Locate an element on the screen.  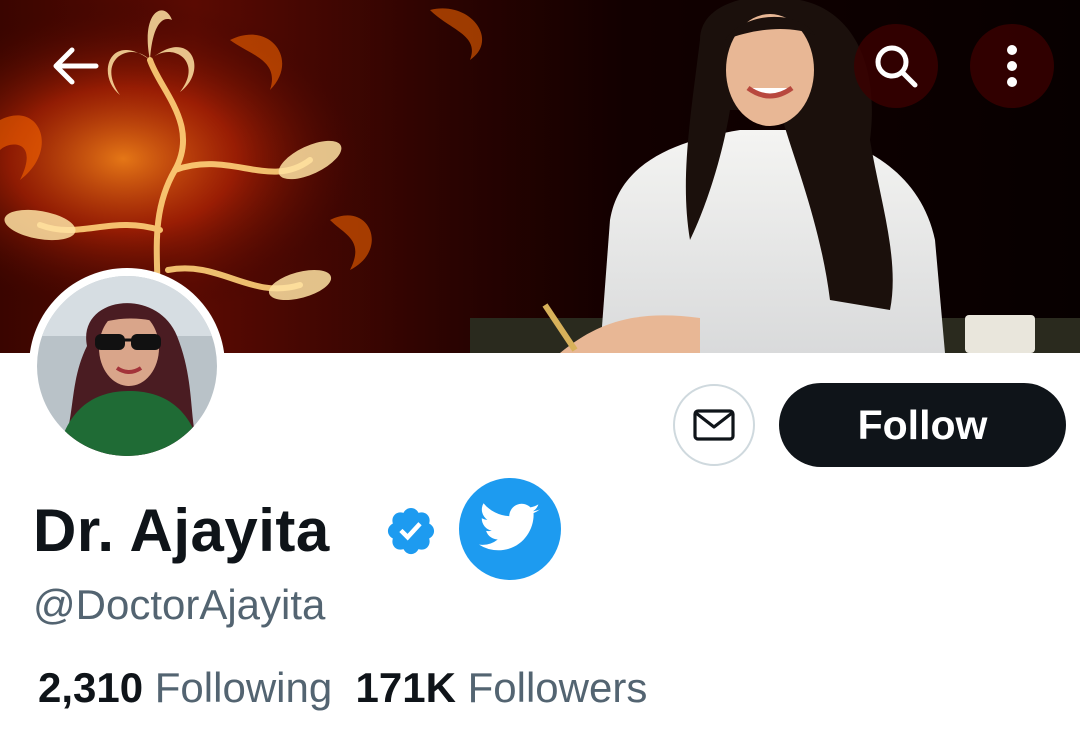
back-button is located at coordinates (75, 66).